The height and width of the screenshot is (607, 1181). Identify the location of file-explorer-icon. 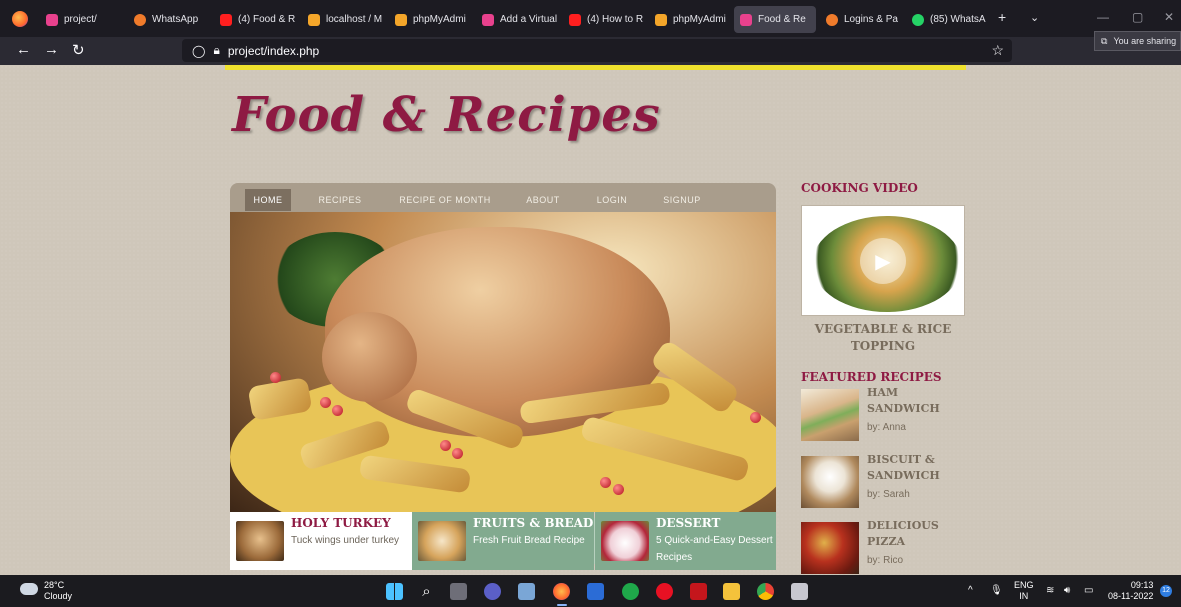
(731, 591).